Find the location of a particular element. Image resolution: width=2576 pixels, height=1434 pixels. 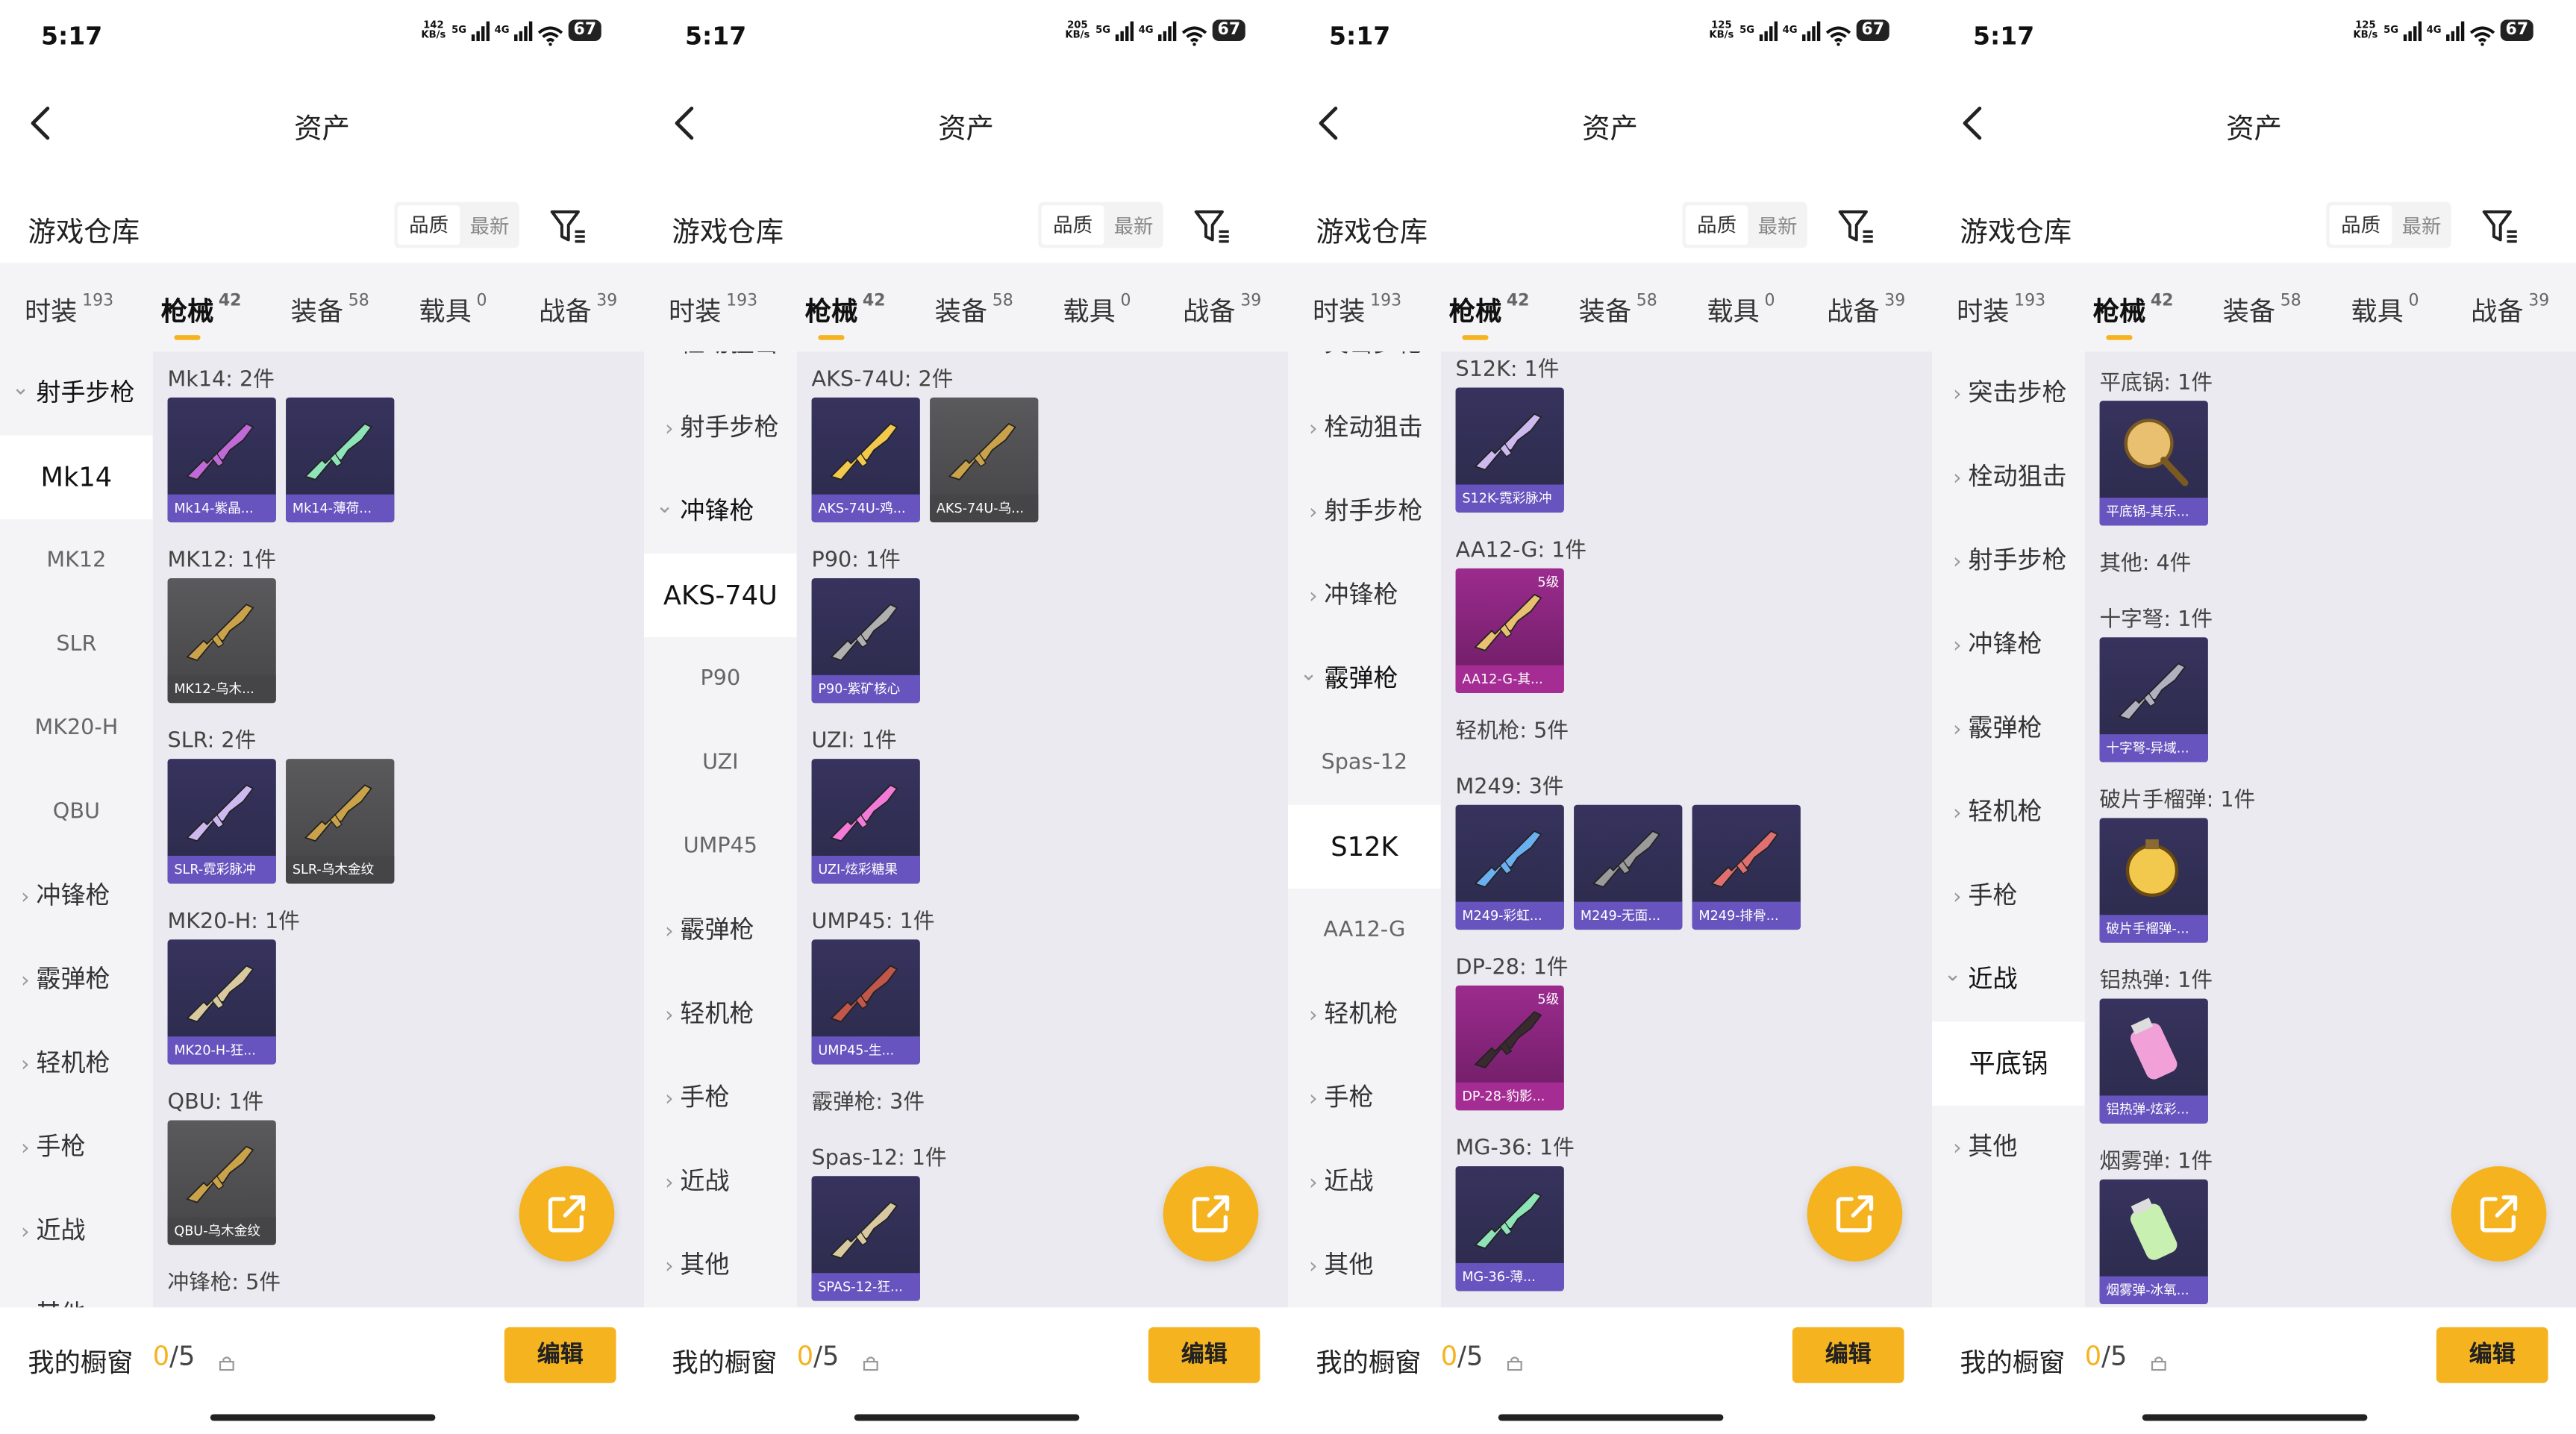

sidebar-item: 平底锅 is located at coordinates (2008, 1063).